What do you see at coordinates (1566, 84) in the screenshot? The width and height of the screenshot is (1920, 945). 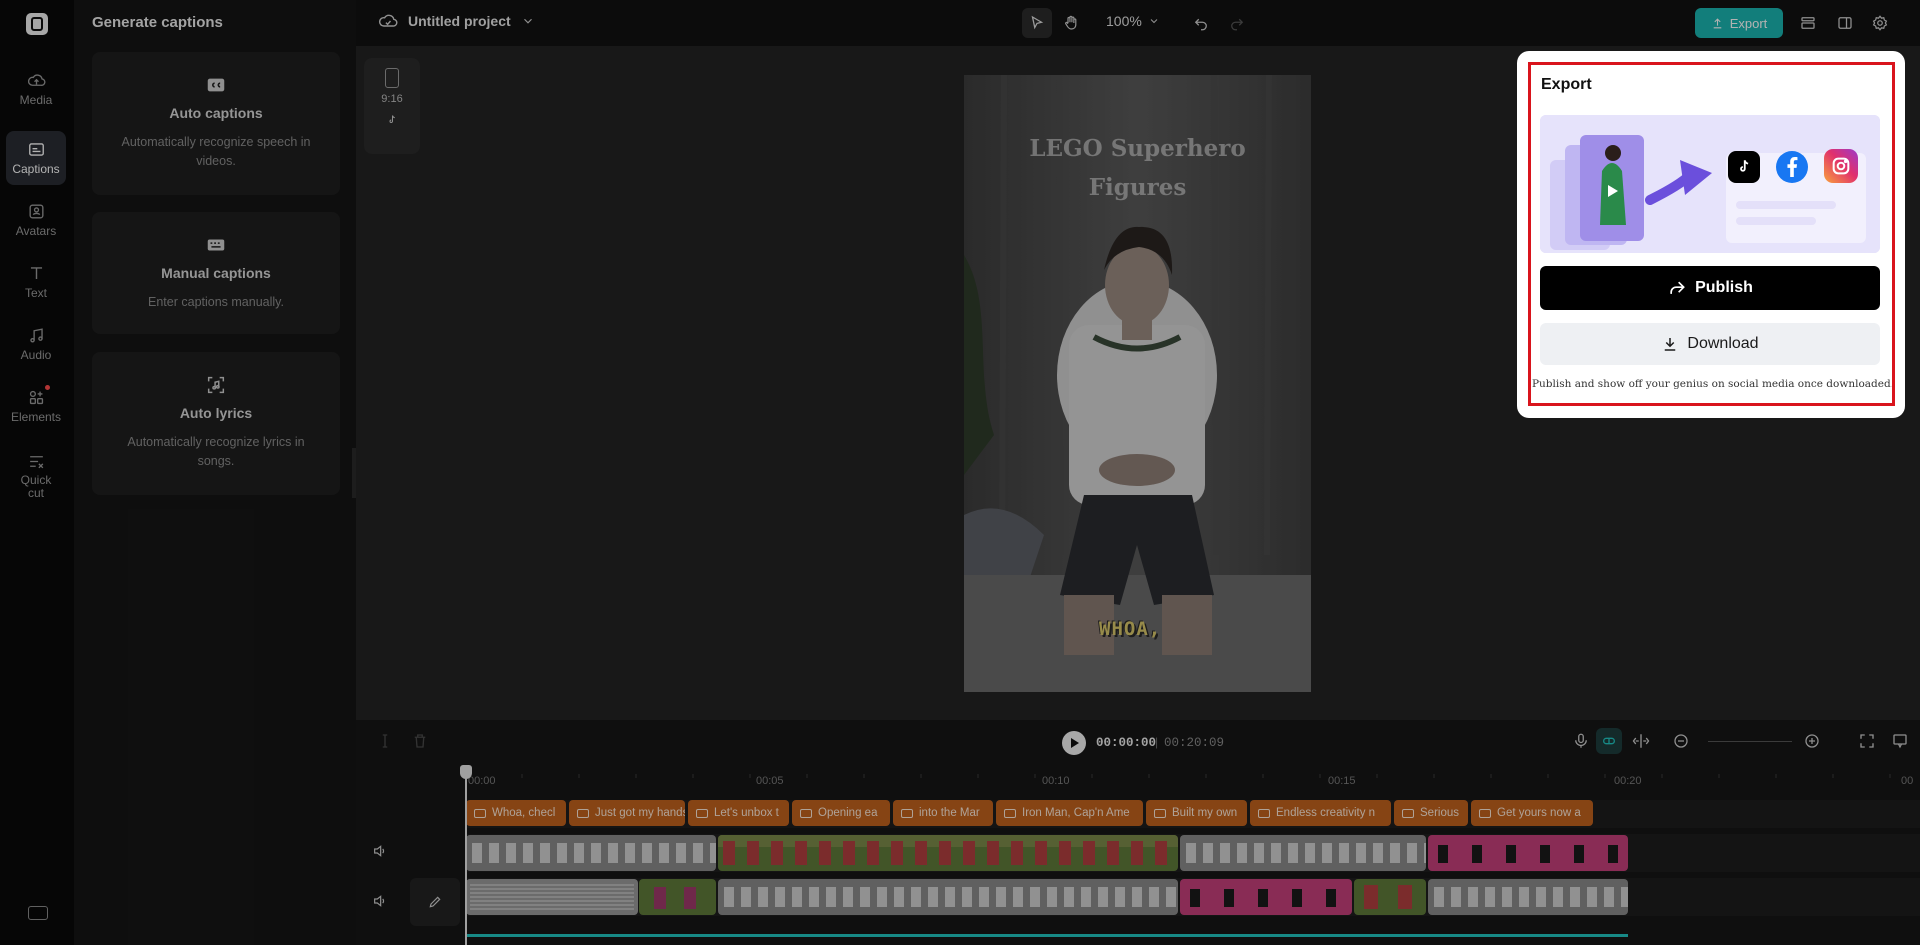 I see `export-title: Export` at bounding box center [1566, 84].